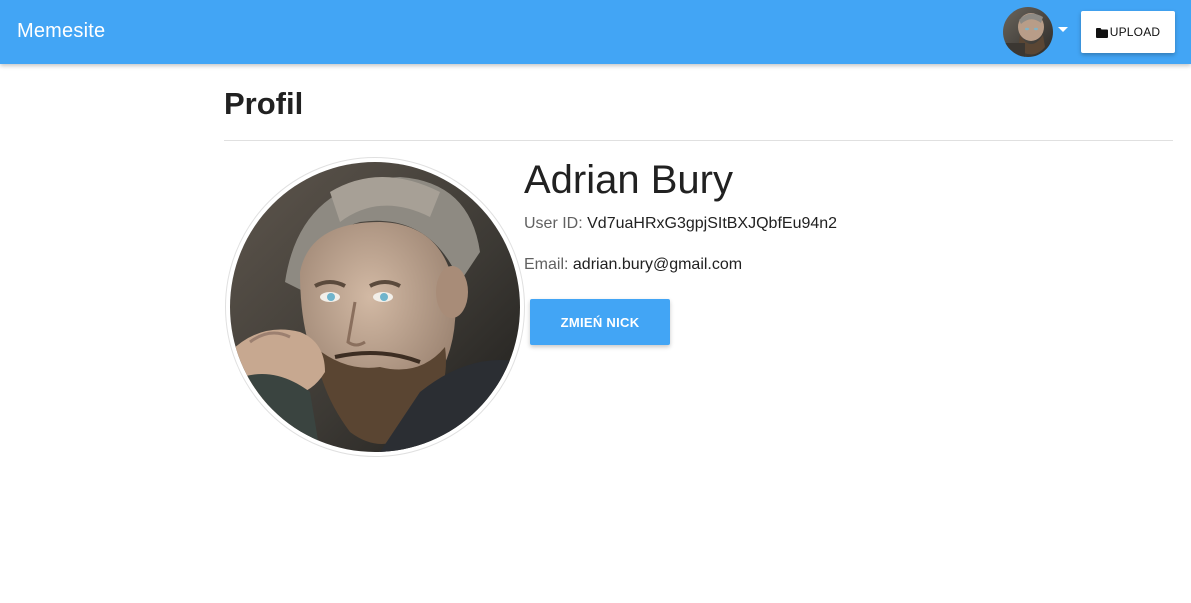  What do you see at coordinates (628, 180) in the screenshot?
I see `profile-name: Adrian Bury` at bounding box center [628, 180].